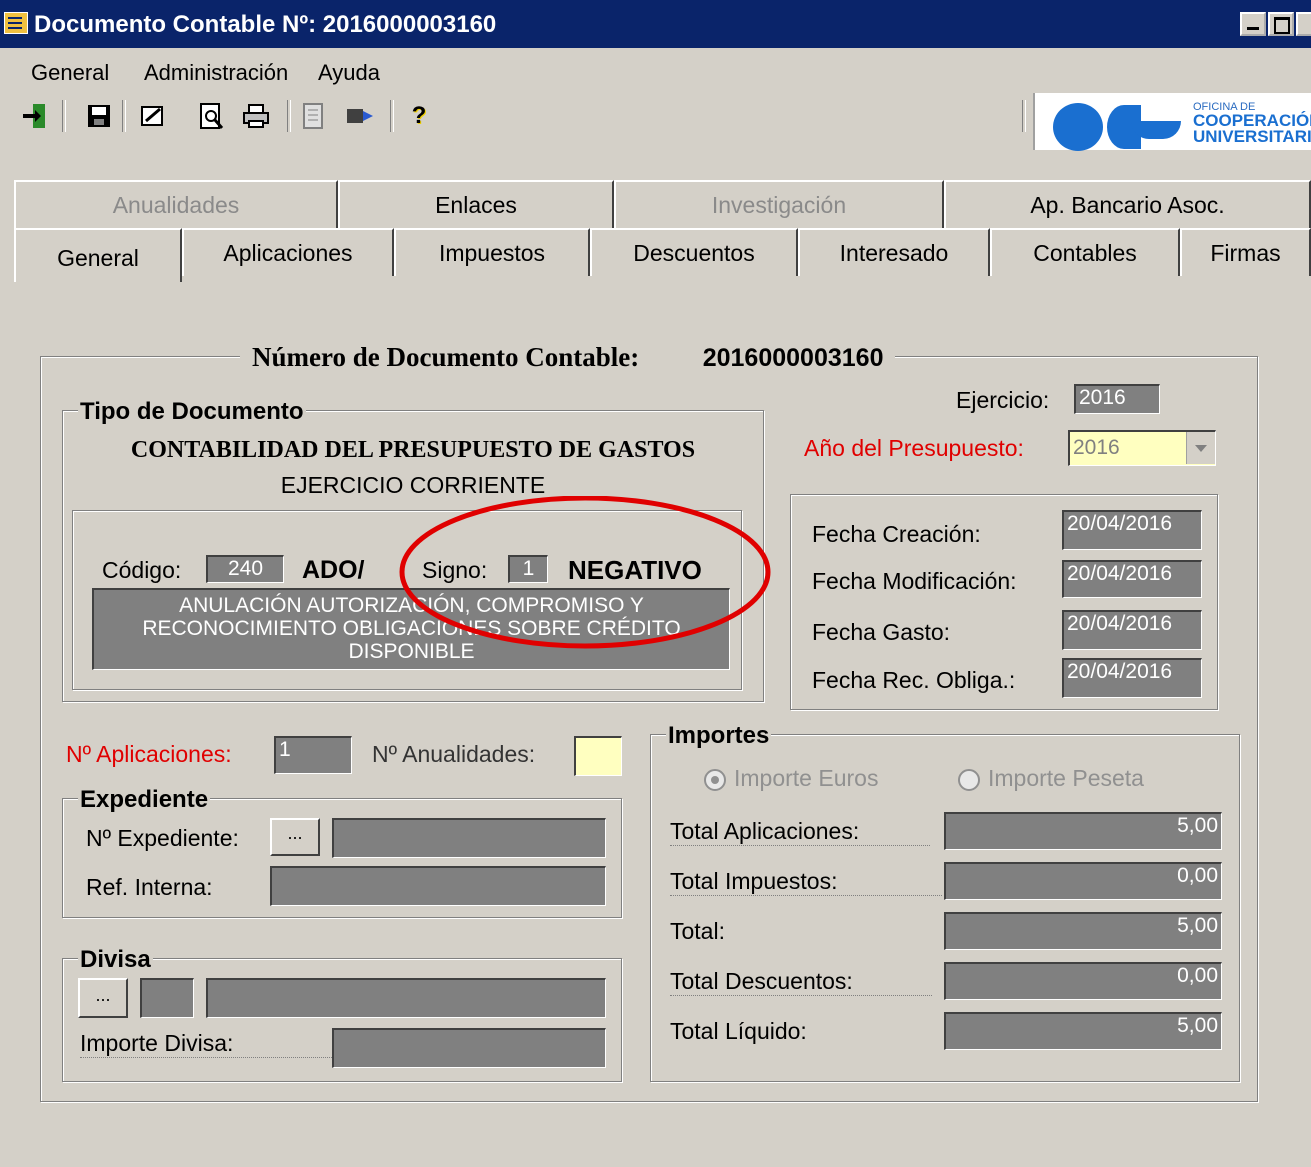  I want to click on close-button, so click(1303, 24).